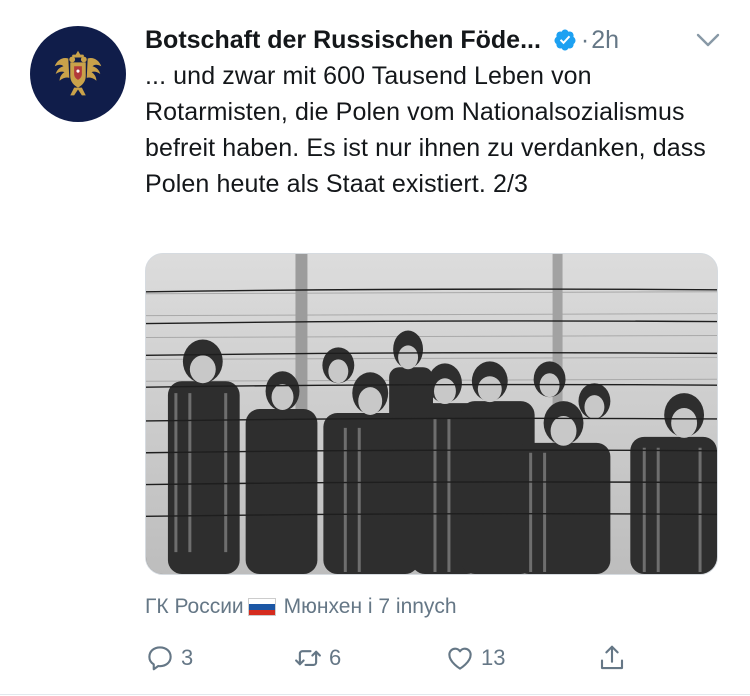  Describe the element at coordinates (475, 658) in the screenshot. I see `like-button: 13` at that location.